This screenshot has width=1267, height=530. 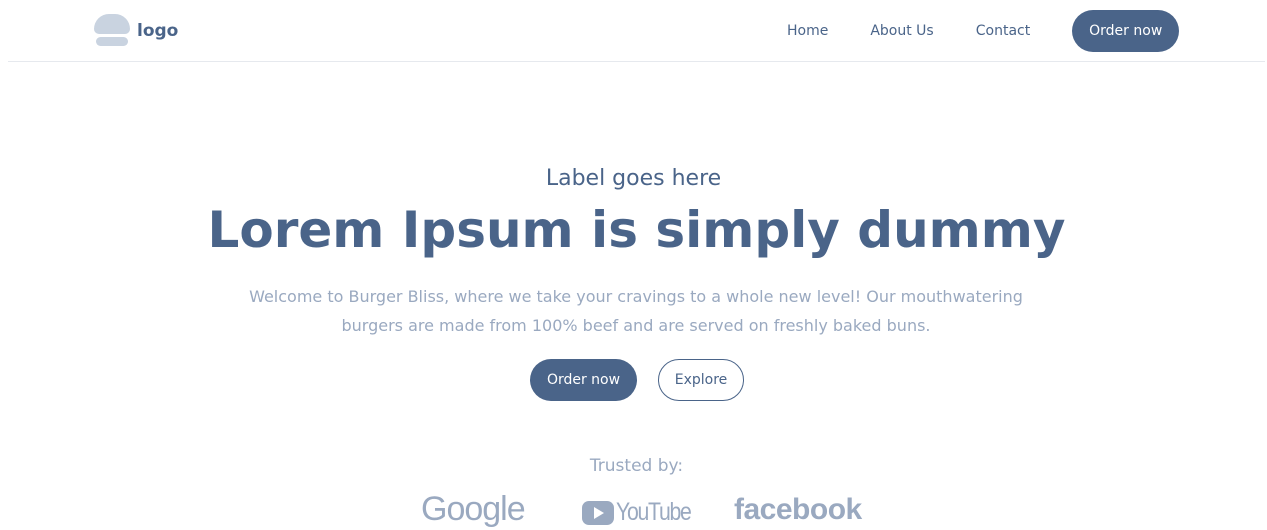 I want to click on main-nav: Home About Us Contact Order now, so click(x=983, y=31).